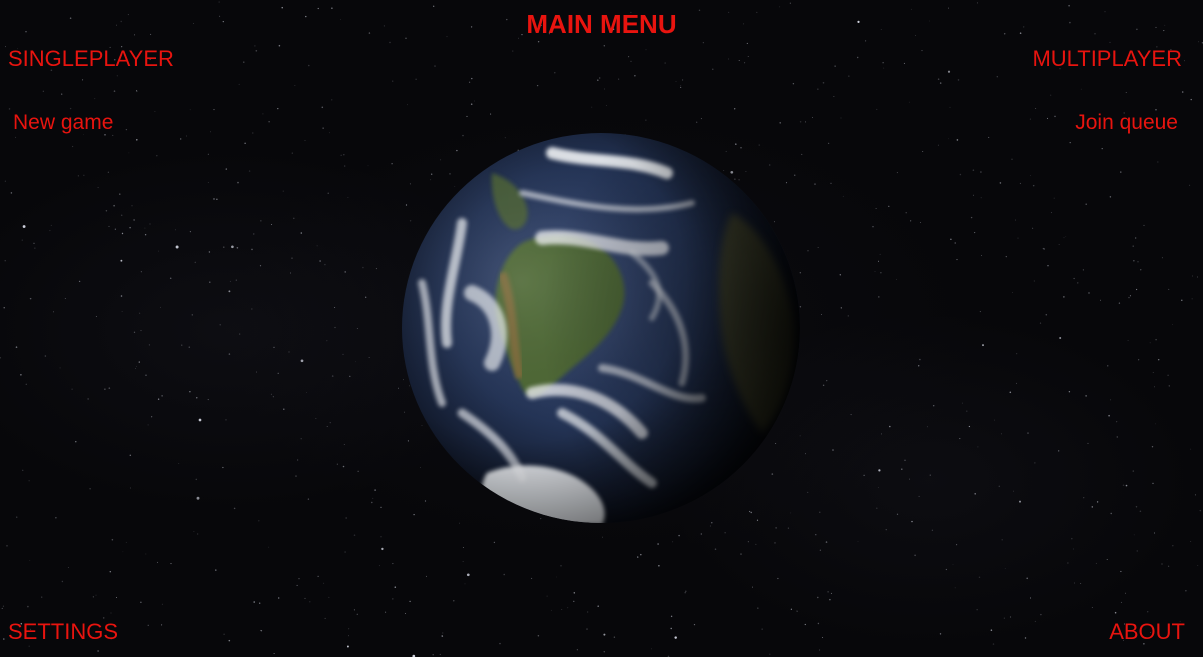  Describe the element at coordinates (63, 632) in the screenshot. I see `settings-button: SETTINGS` at that location.